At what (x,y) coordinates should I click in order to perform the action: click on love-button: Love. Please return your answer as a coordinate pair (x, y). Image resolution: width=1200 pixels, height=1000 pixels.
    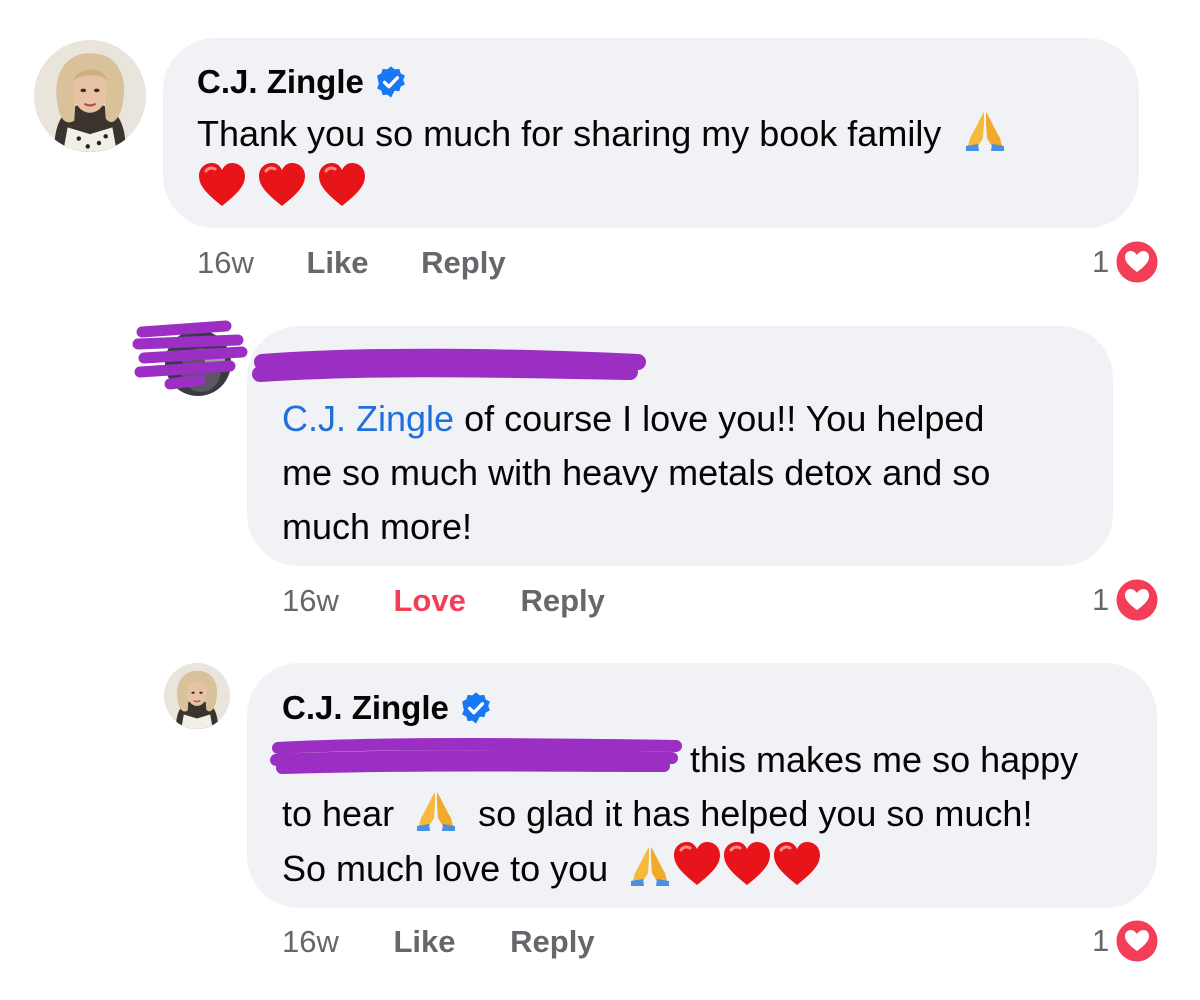
    Looking at the image, I should click on (430, 600).